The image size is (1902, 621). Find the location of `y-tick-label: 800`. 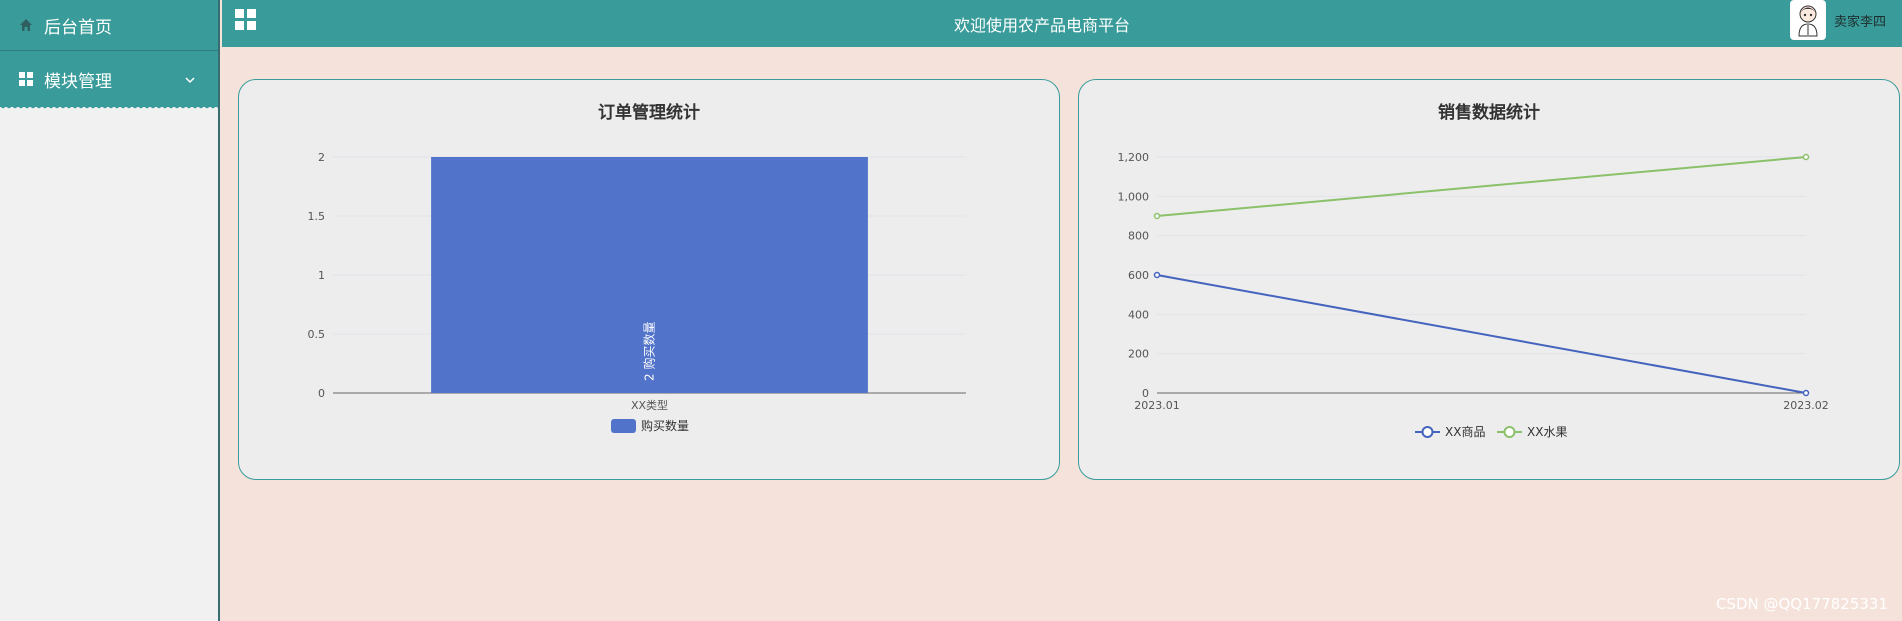

y-tick-label: 800 is located at coordinates (1138, 236).